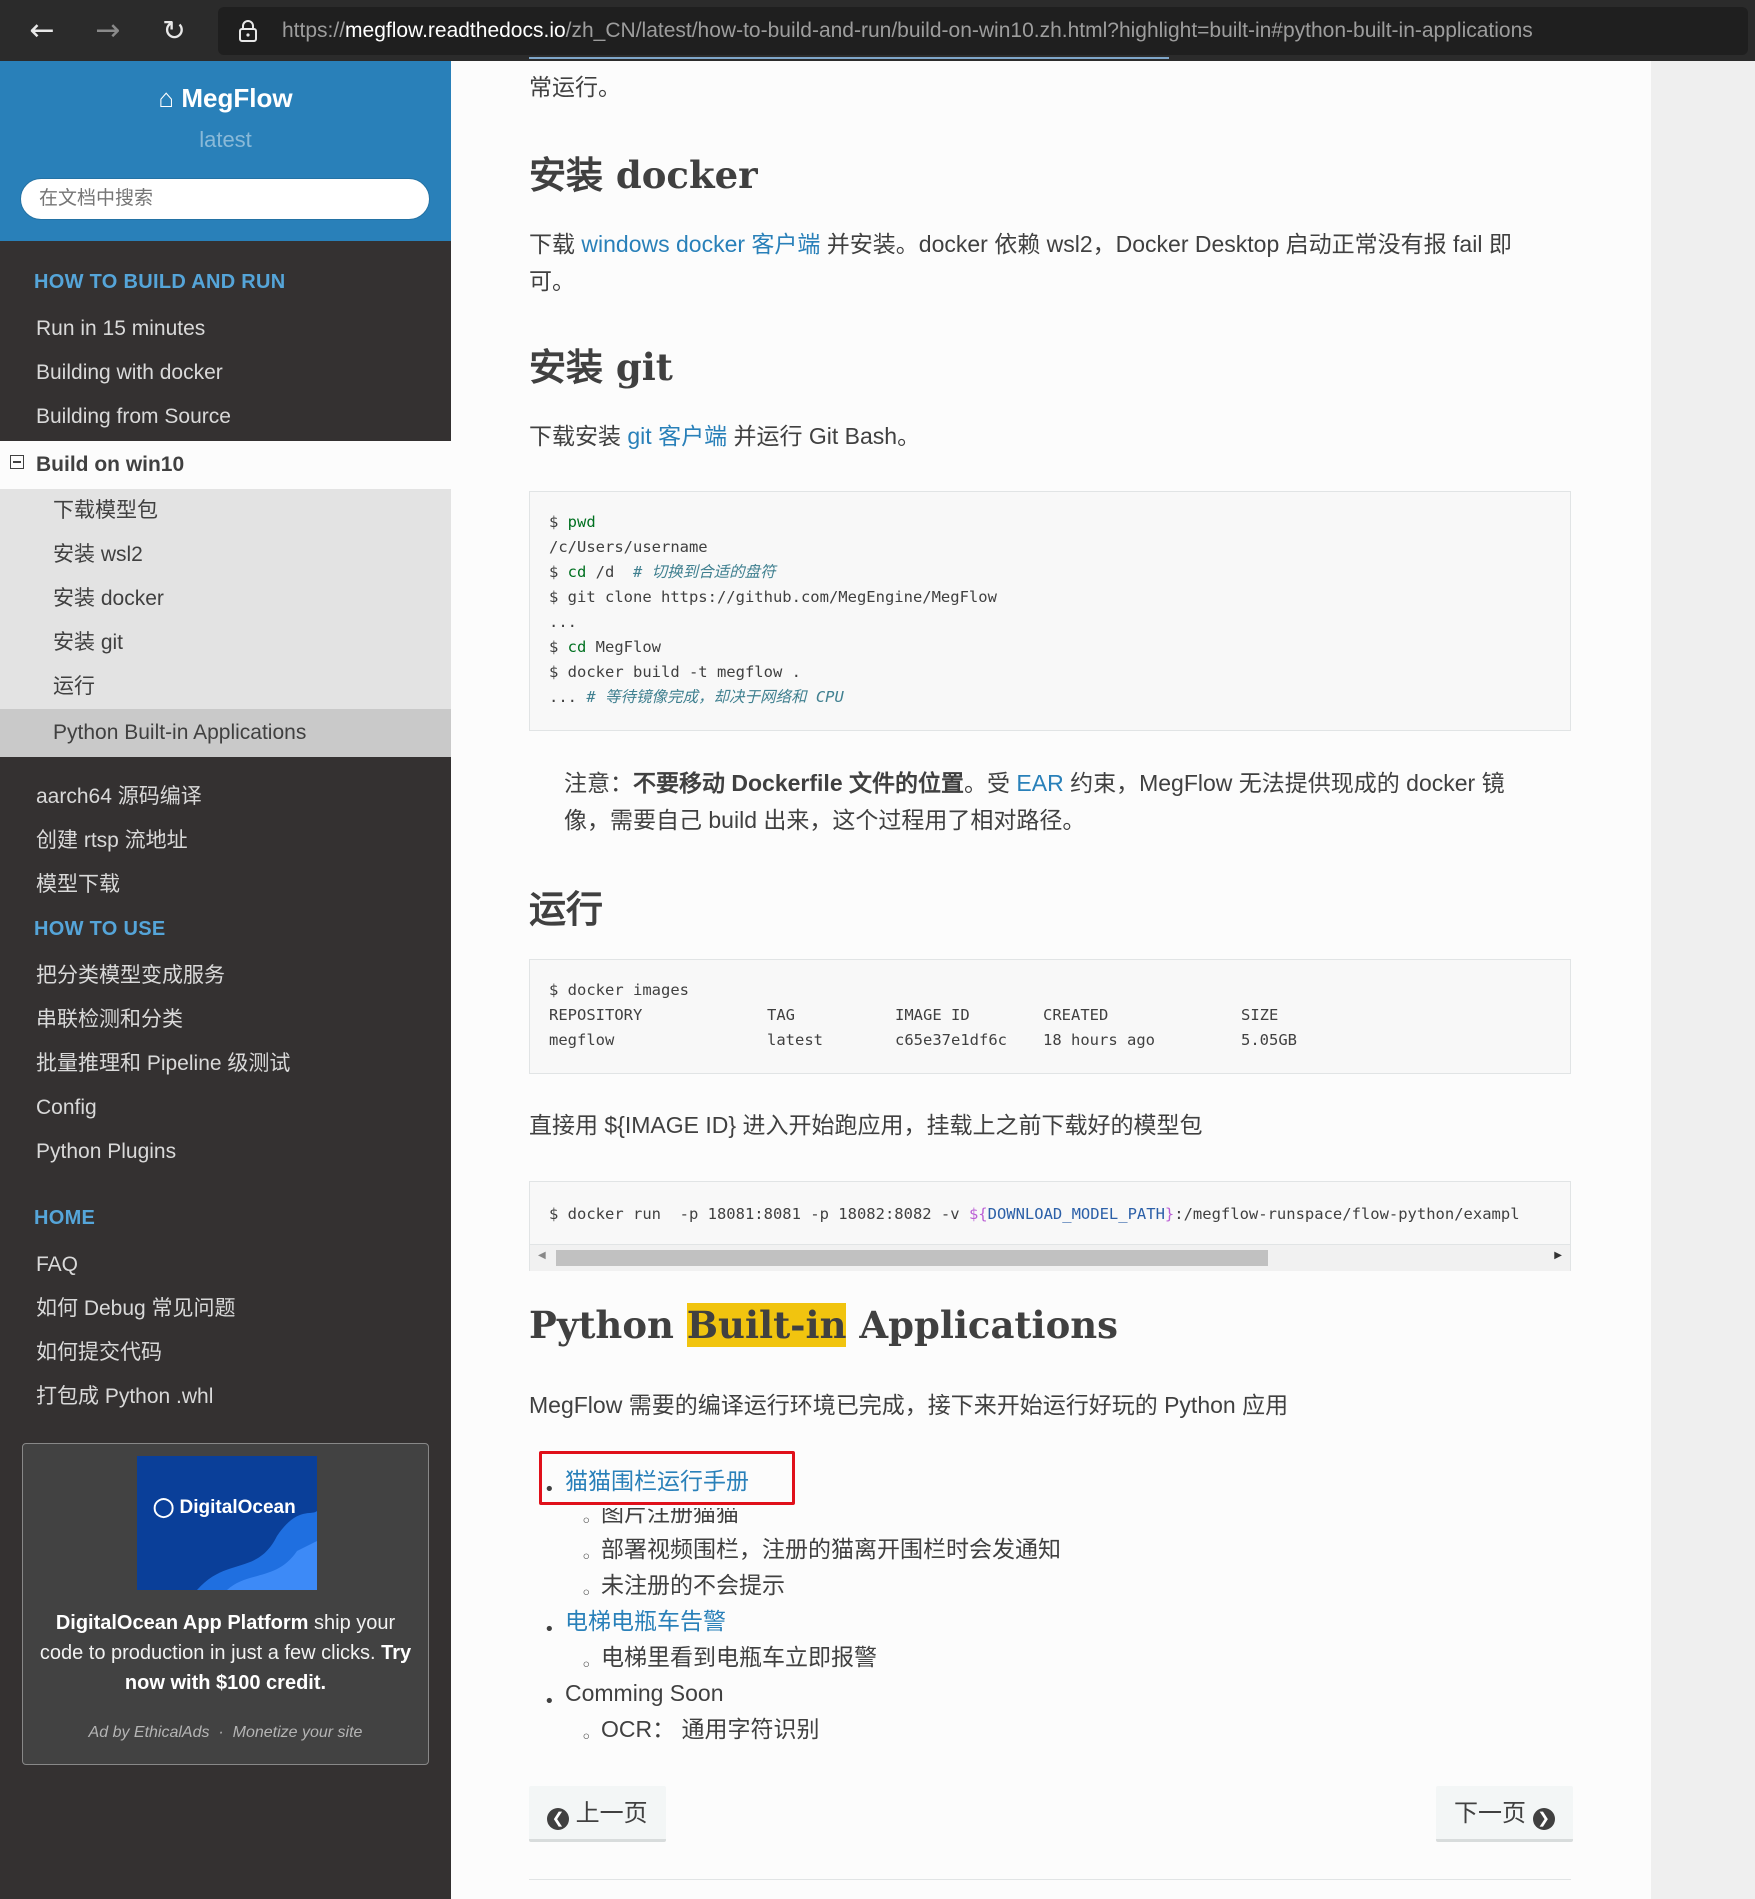 This screenshot has height=1899, width=1755. I want to click on list-sub-item: 电梯里看到电瓶车立即报警, so click(739, 1657).